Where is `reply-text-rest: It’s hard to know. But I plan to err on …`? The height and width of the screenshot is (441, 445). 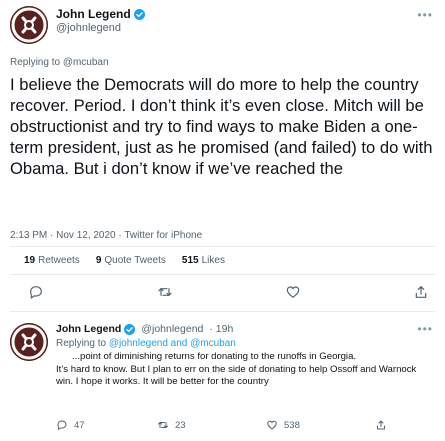 reply-text-rest: It’s hard to know. But I plan to err on … is located at coordinates (236, 375).